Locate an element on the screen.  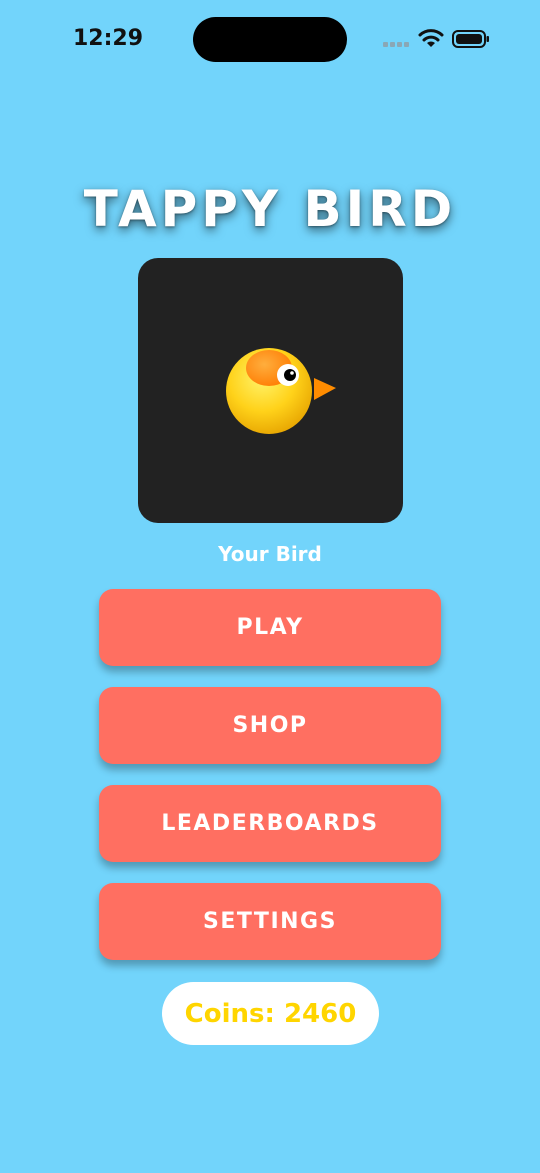
dynamic-island is located at coordinates (270, 39).